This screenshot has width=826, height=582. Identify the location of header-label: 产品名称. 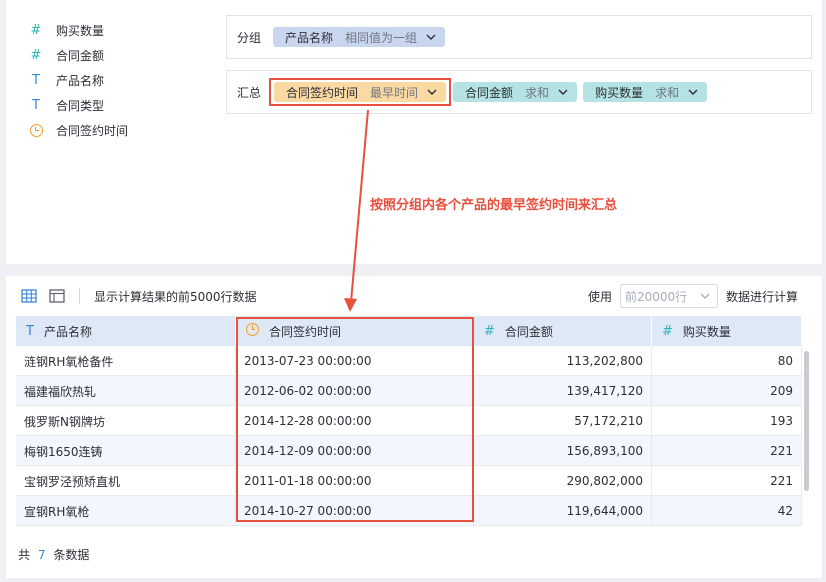
(67, 331).